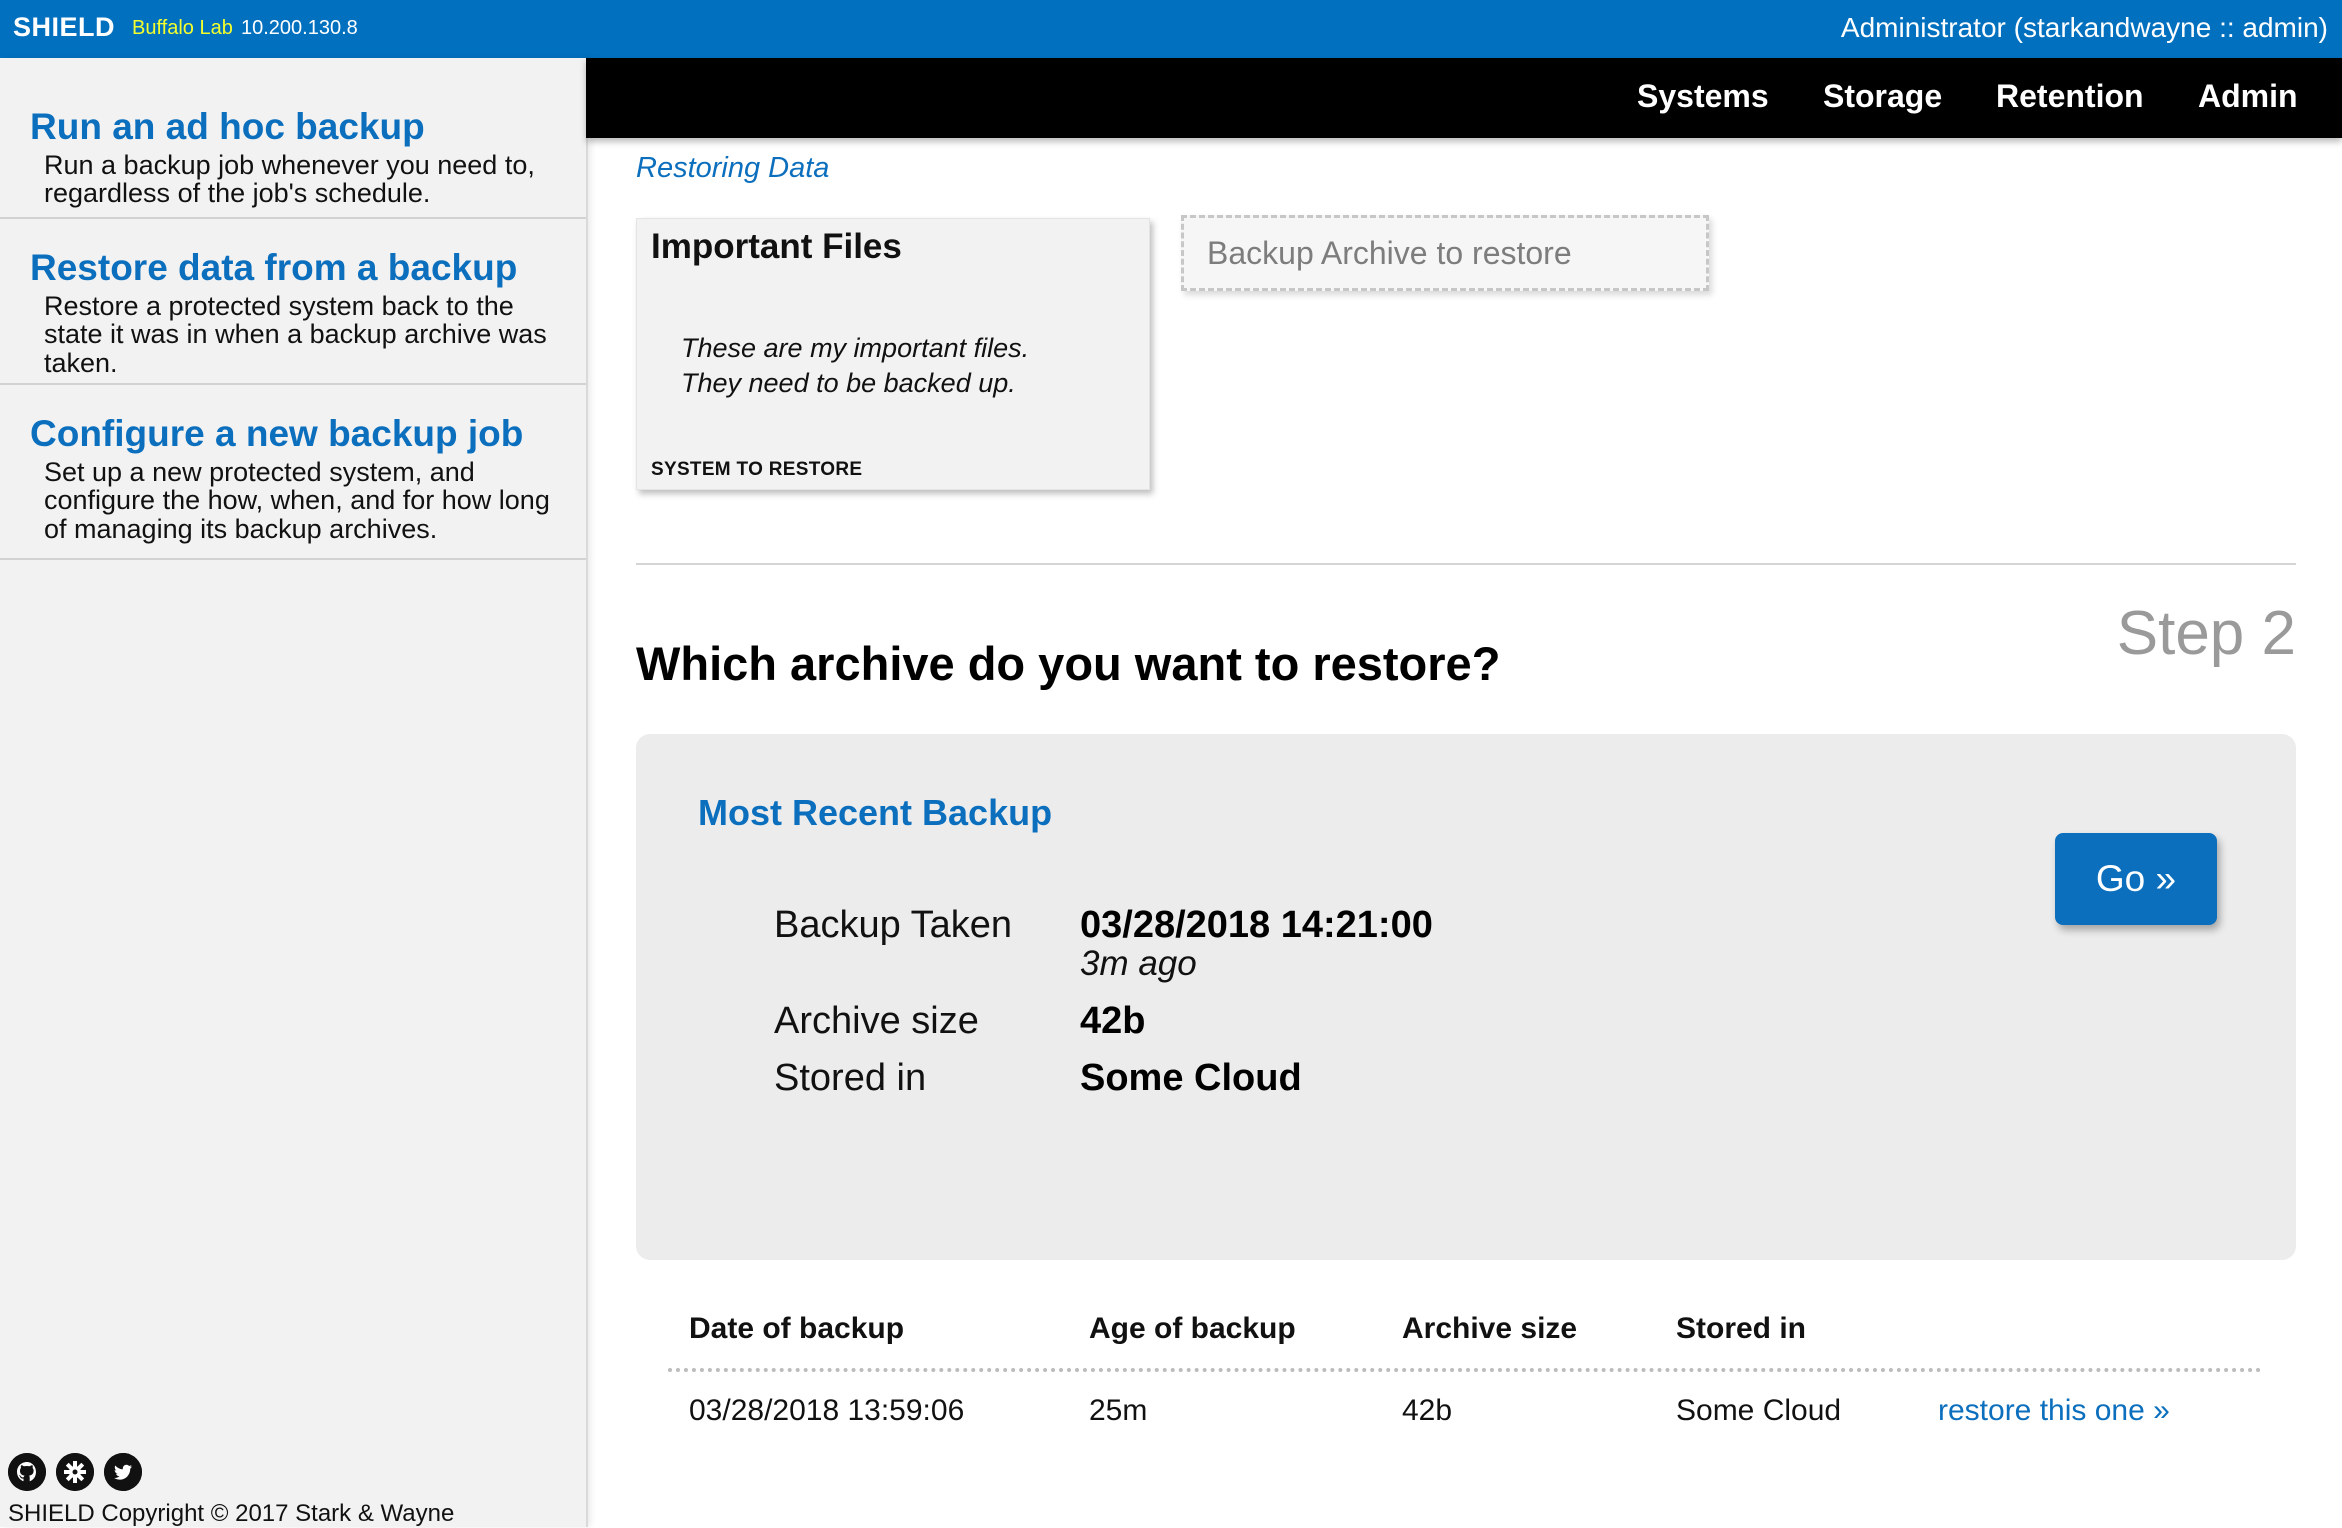 The image size is (2342, 1528). Describe the element at coordinates (776, 246) in the screenshot. I see `system-name: Important Files` at that location.